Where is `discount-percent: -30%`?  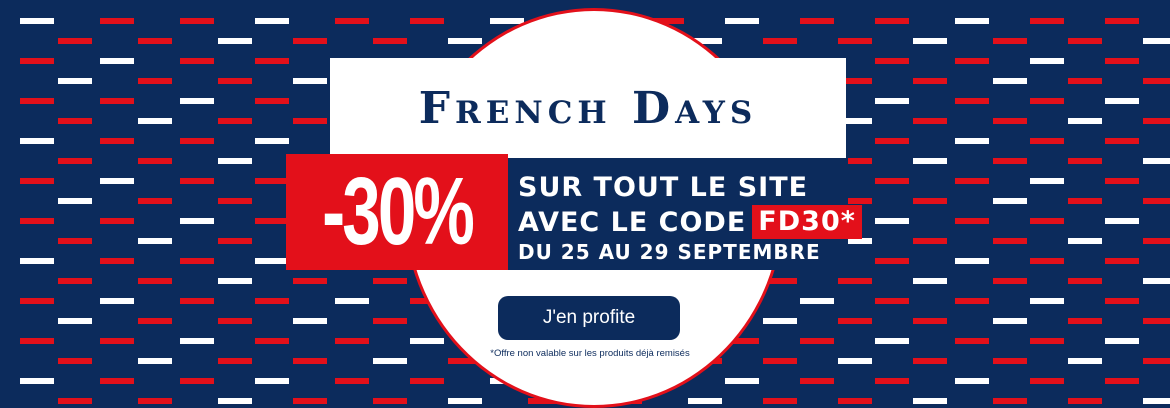 discount-percent: -30% is located at coordinates (398, 211).